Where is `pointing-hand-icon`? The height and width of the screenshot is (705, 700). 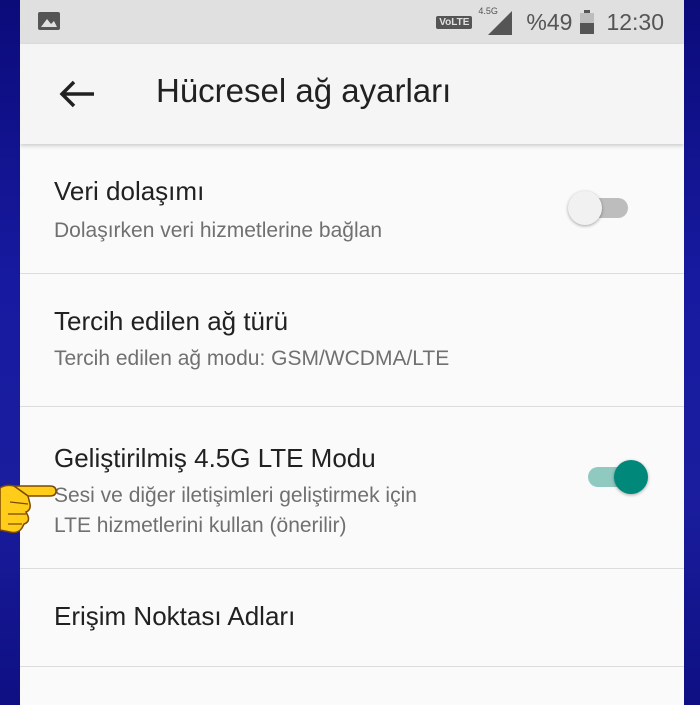 pointing-hand-icon is located at coordinates (28, 509).